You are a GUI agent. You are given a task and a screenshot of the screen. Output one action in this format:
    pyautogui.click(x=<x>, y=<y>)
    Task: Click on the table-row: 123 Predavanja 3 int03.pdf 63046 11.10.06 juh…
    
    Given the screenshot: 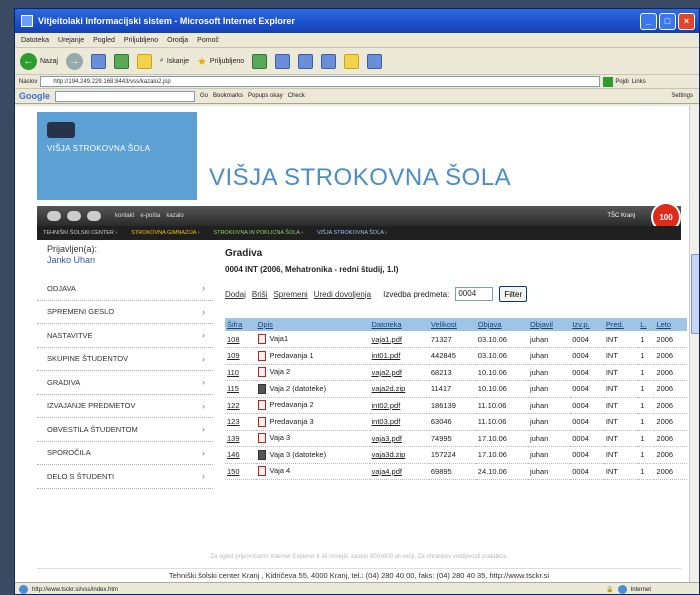 What is the action you would take?
    pyautogui.click(x=456, y=422)
    